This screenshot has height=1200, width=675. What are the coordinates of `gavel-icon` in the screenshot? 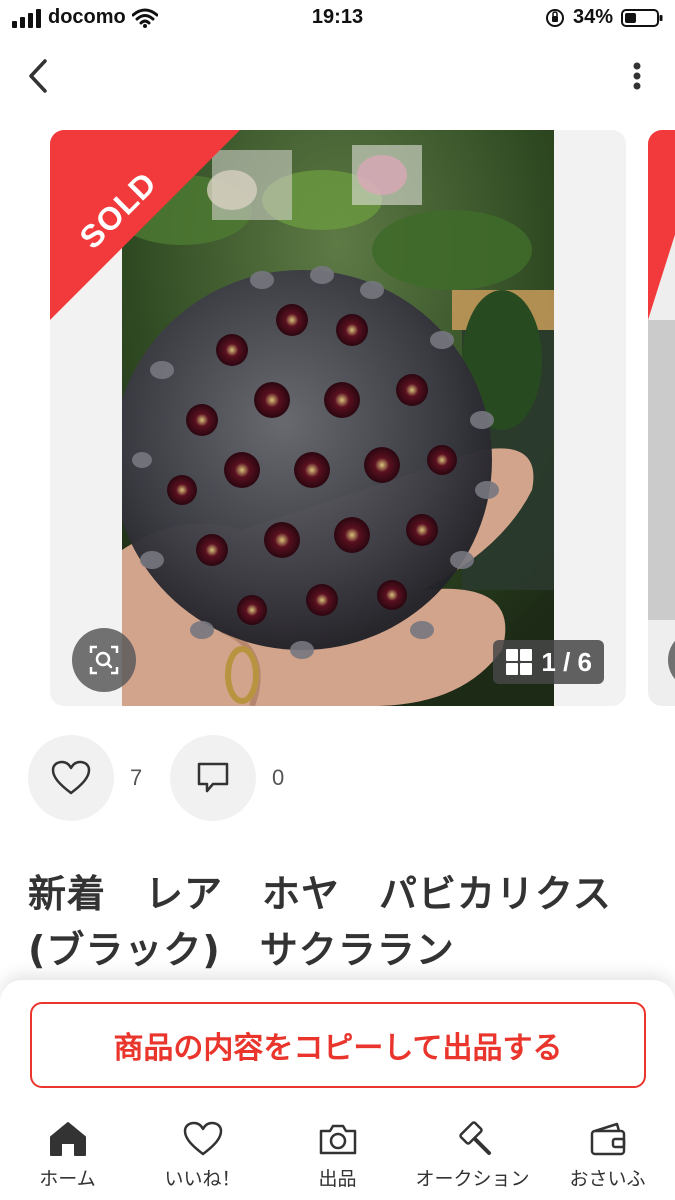 It's located at (474, 1138).